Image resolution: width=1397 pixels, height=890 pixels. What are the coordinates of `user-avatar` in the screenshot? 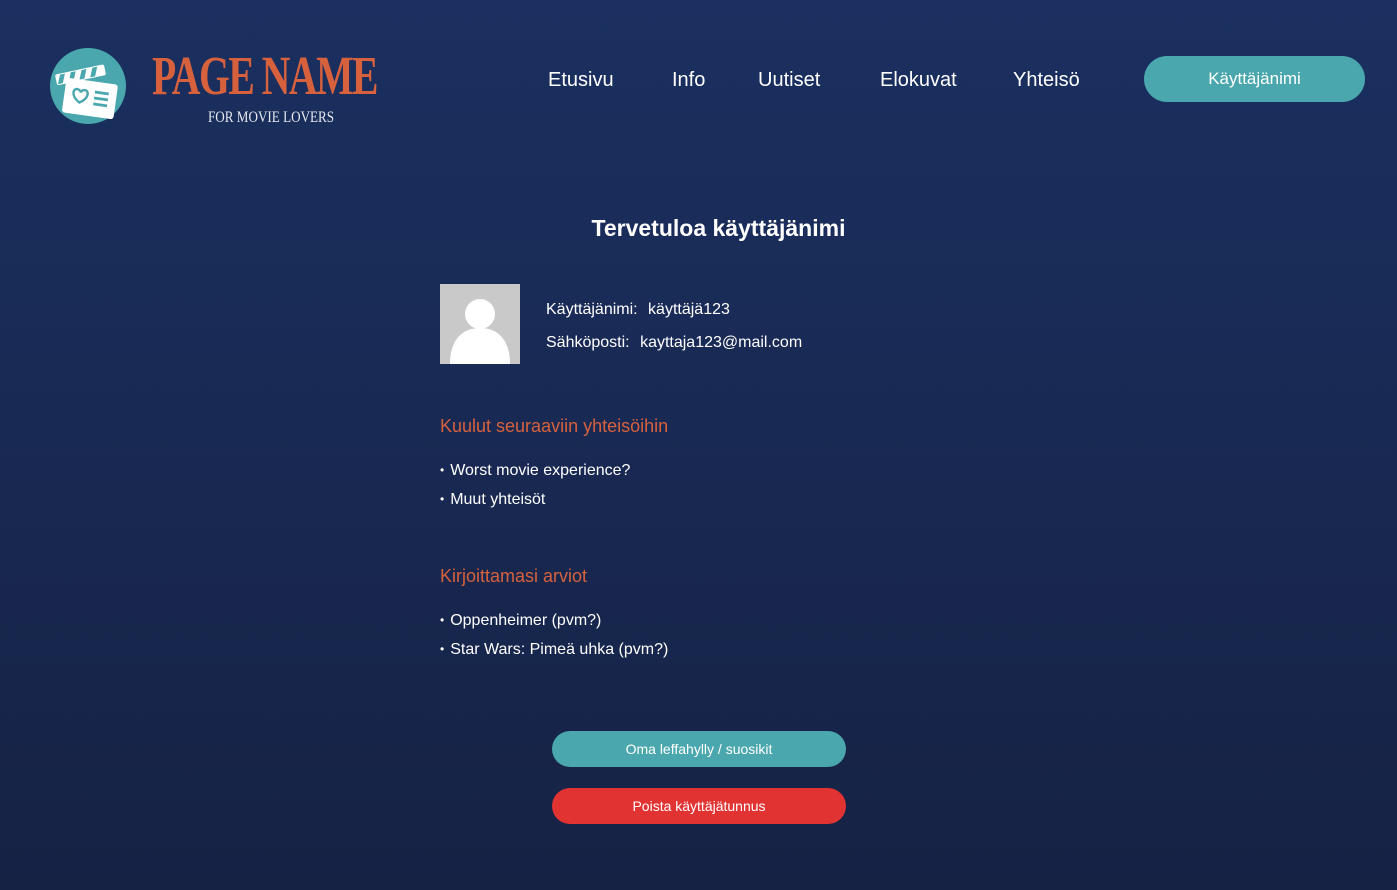 It's located at (480, 324).